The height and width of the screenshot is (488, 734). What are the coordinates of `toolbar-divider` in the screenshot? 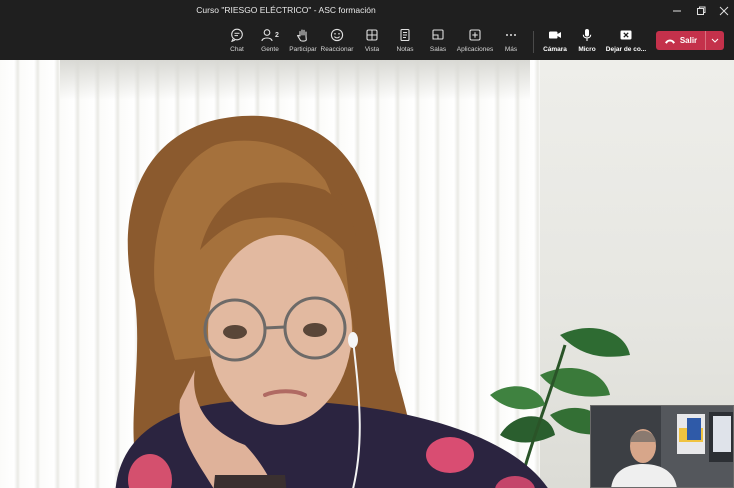 It's located at (533, 42).